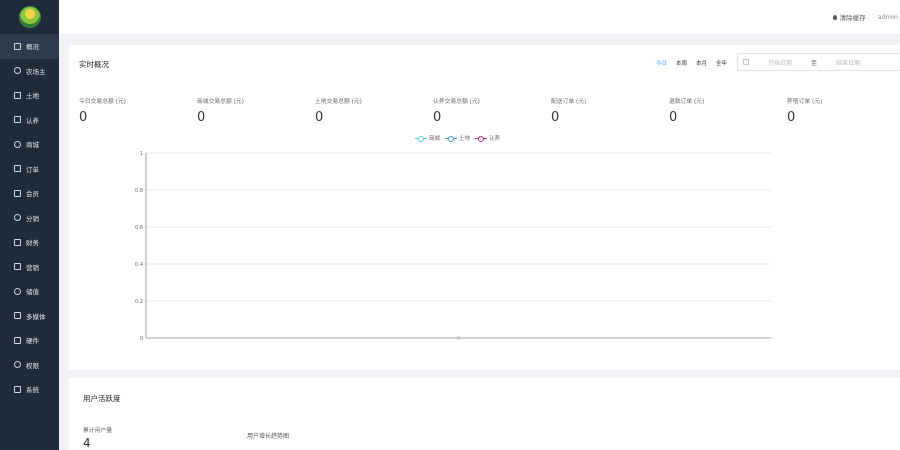  Describe the element at coordinates (17, 389) in the screenshot. I see `gear-icon` at that location.